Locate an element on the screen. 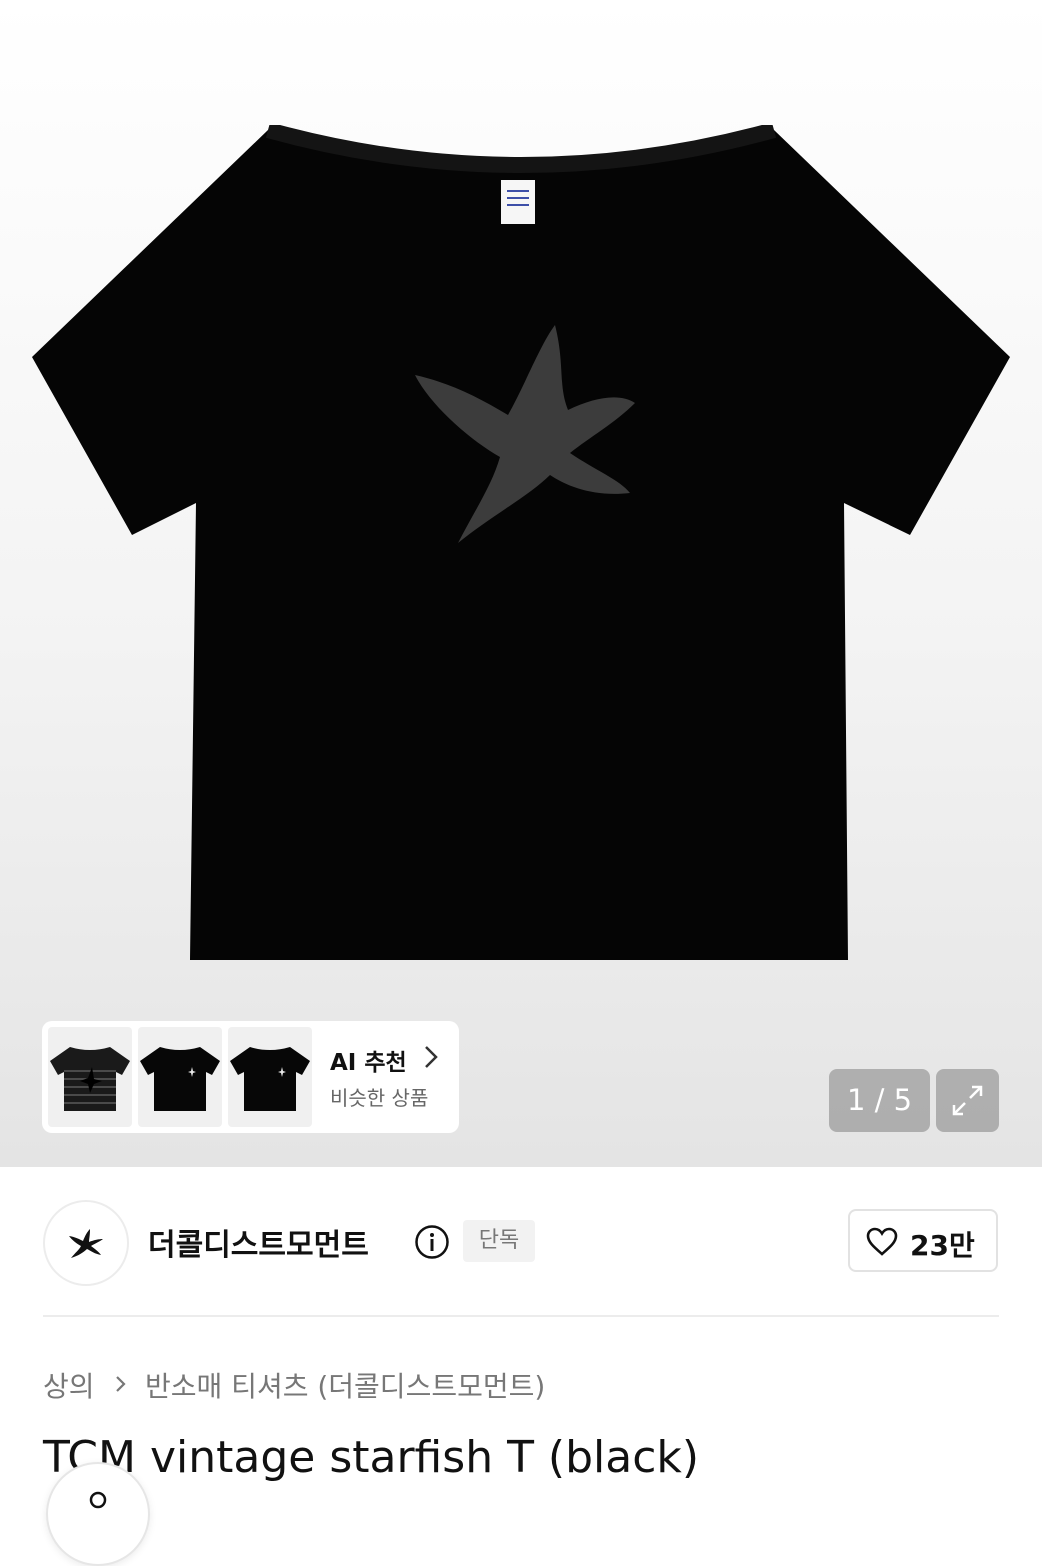 The image size is (1042, 1566). exclusive-badge: 단독 is located at coordinates (499, 1241).